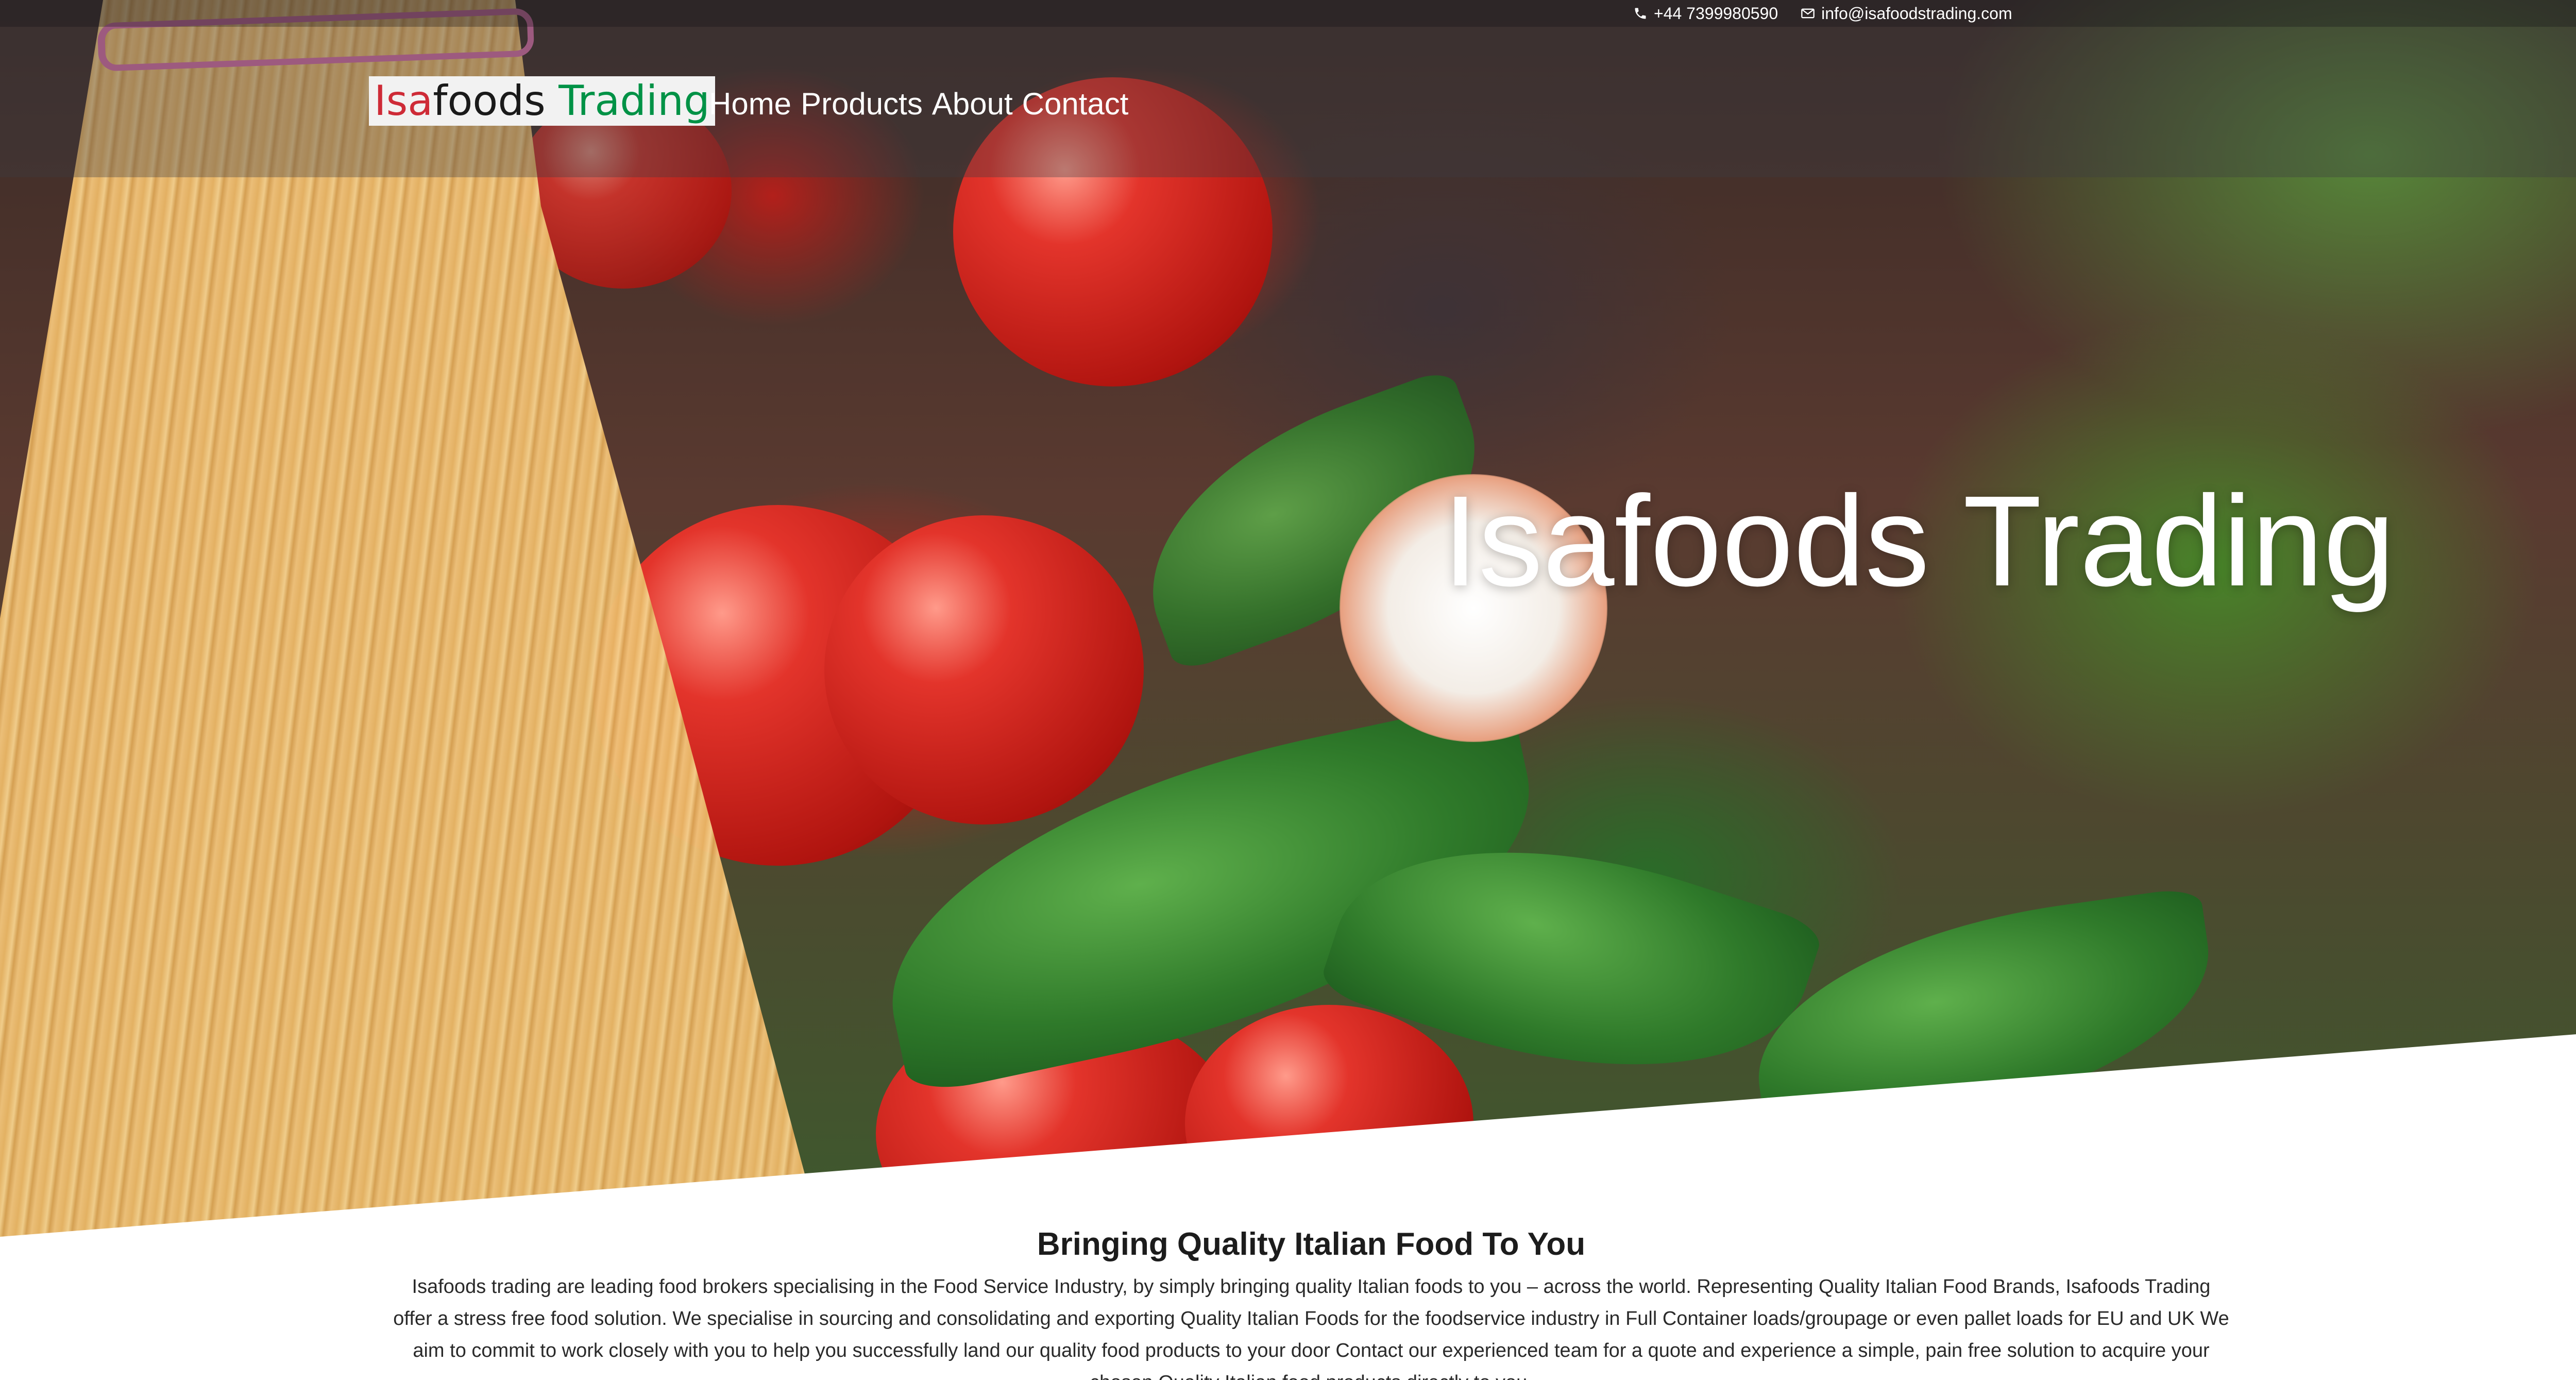  I want to click on email-address: info@isafoodstrading.com, so click(1916, 13).